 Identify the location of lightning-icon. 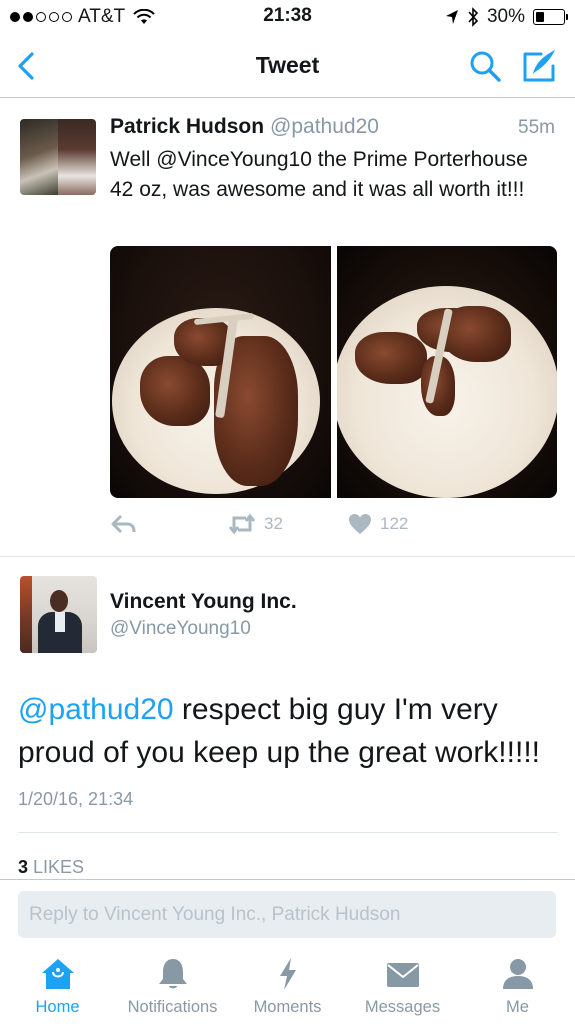
(287, 974).